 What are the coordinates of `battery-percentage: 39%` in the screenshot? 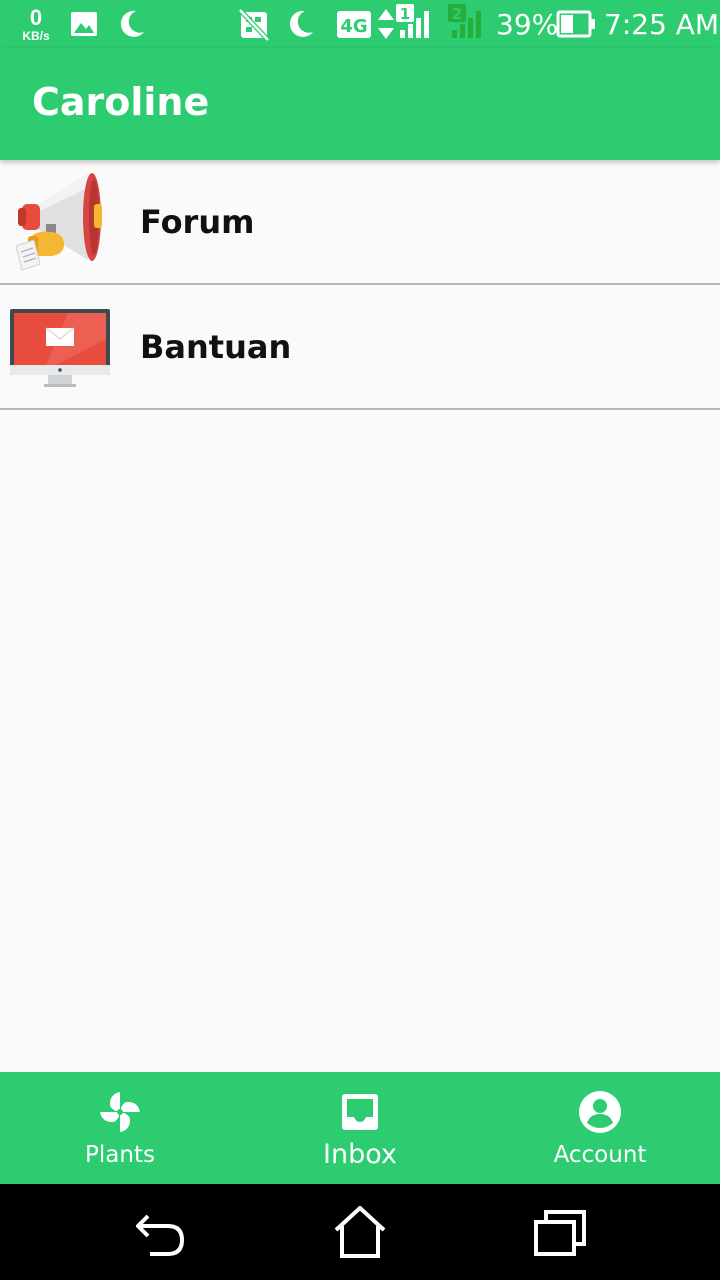 It's located at (527, 24).